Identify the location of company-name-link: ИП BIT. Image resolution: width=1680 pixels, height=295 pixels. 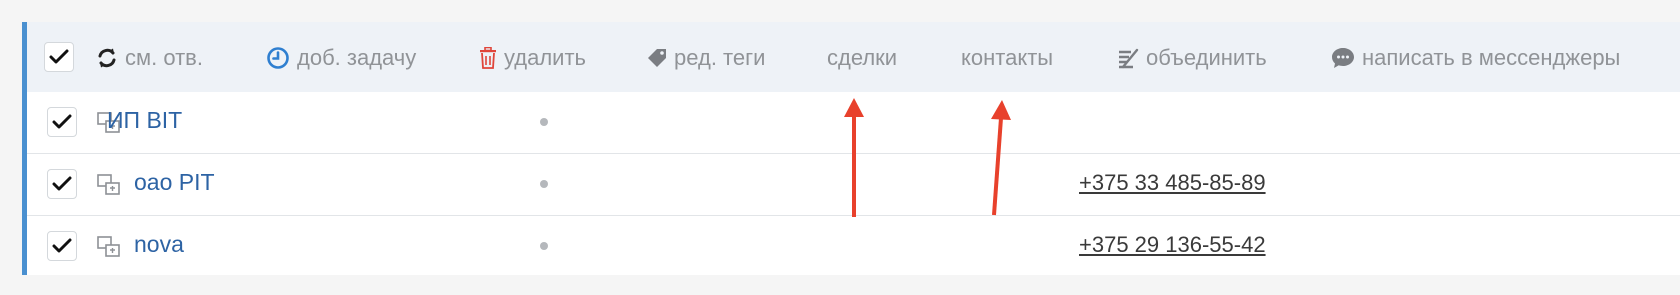
(144, 120).